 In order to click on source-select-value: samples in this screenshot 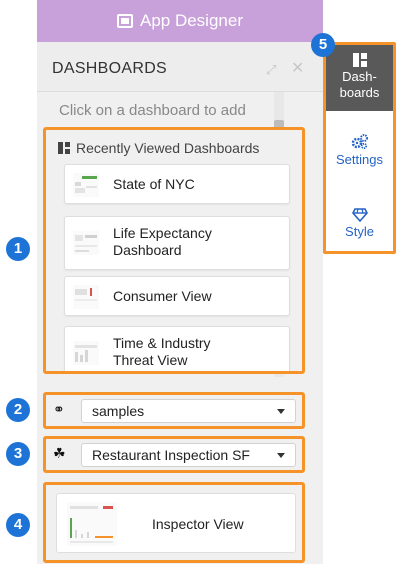, I will do `click(118, 411)`.